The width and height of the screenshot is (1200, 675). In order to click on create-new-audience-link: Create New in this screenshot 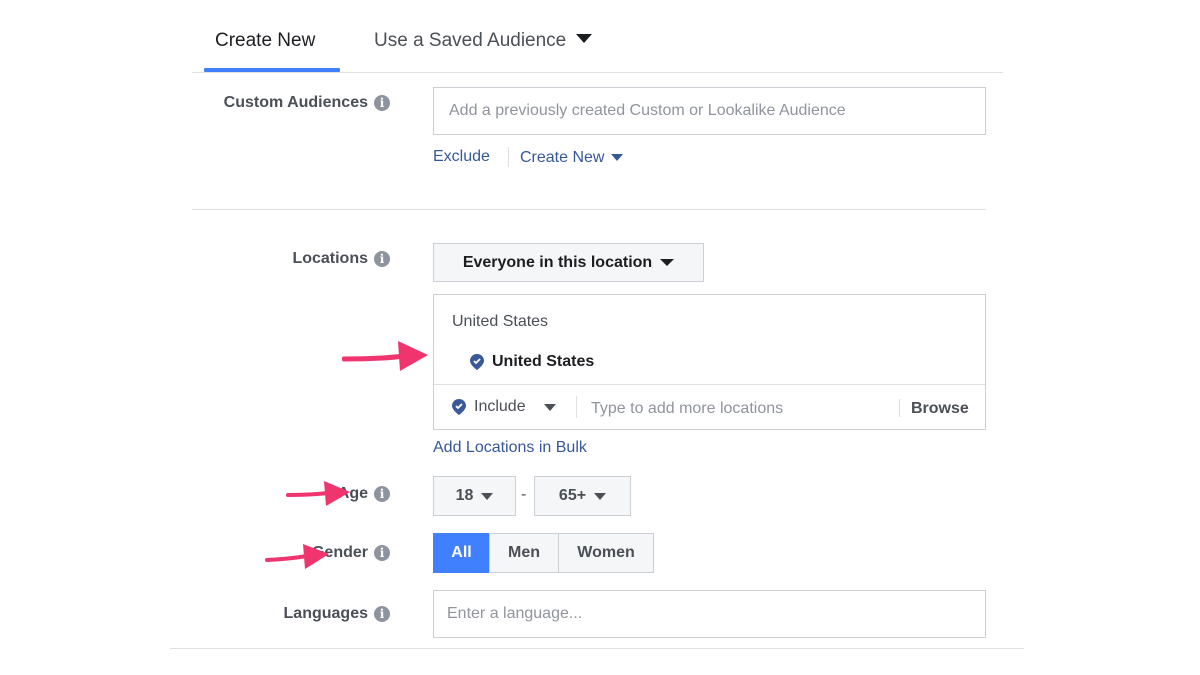, I will do `click(571, 158)`.